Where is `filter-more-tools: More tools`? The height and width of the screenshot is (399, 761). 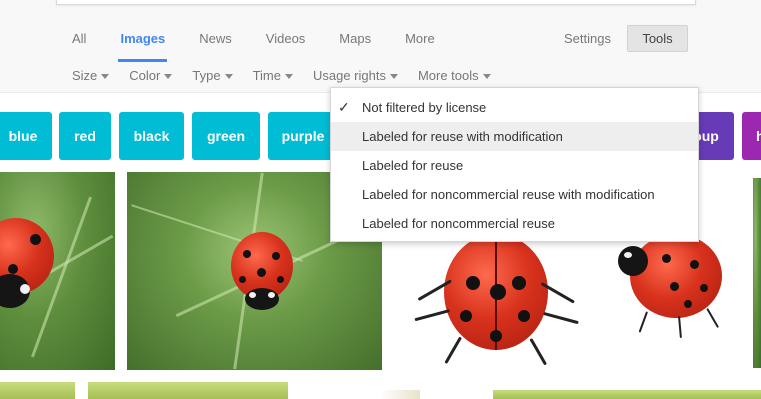
filter-more-tools: More tools is located at coordinates (454, 75).